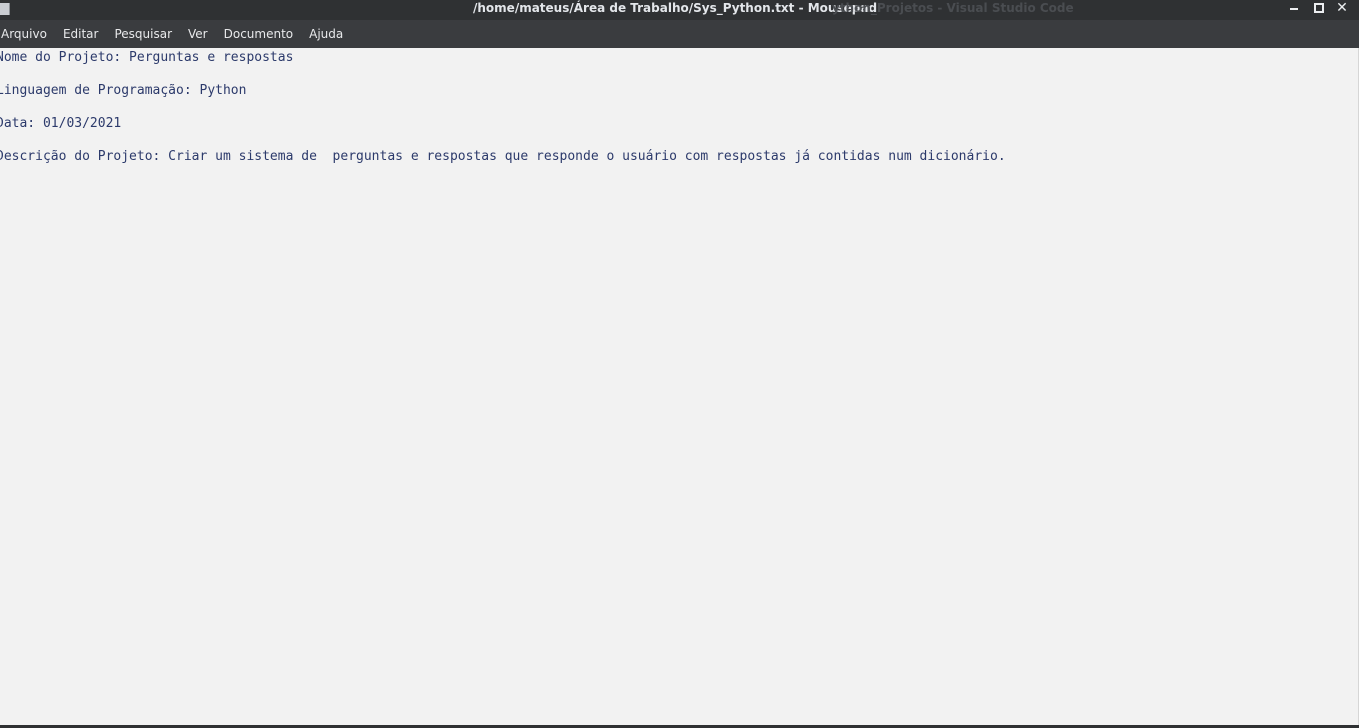 The width and height of the screenshot is (1359, 728). I want to click on menu-documento: Documento, so click(259, 34).